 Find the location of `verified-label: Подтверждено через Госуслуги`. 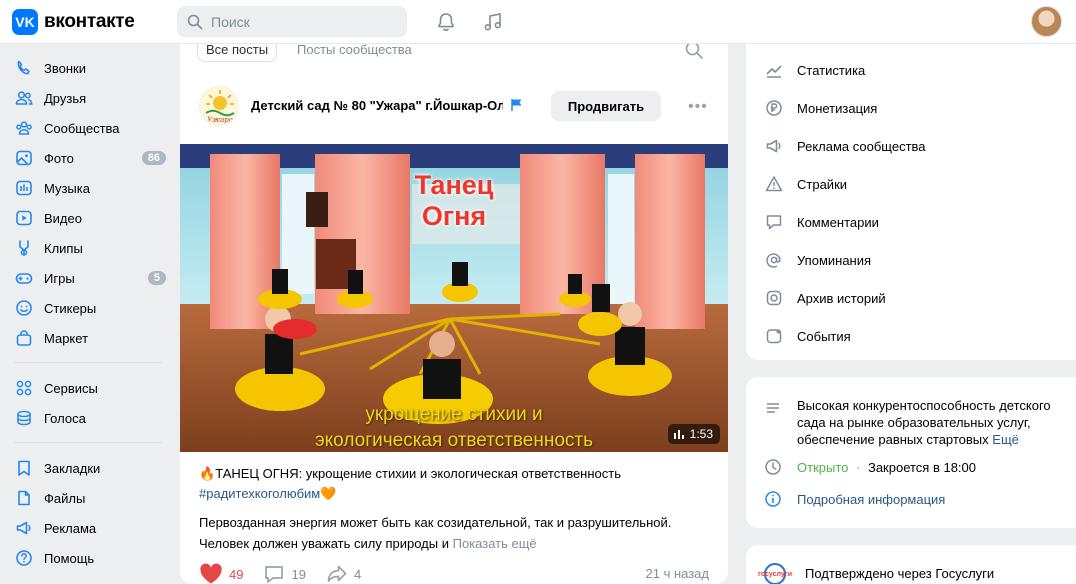

verified-label: Подтверждено через Госуслуги is located at coordinates (899, 573).